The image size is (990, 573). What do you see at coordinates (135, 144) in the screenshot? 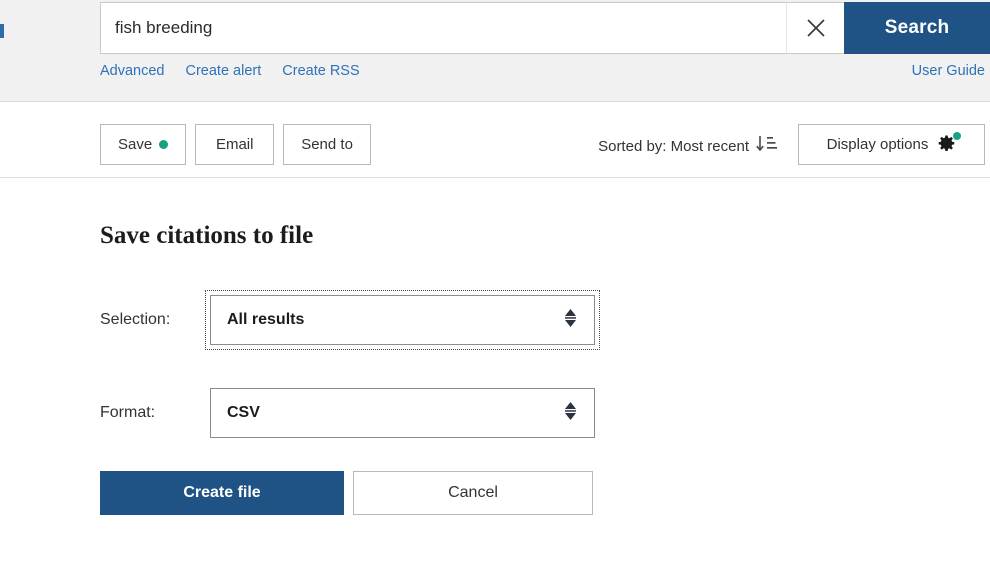
I see `save-button-label: Save` at bounding box center [135, 144].